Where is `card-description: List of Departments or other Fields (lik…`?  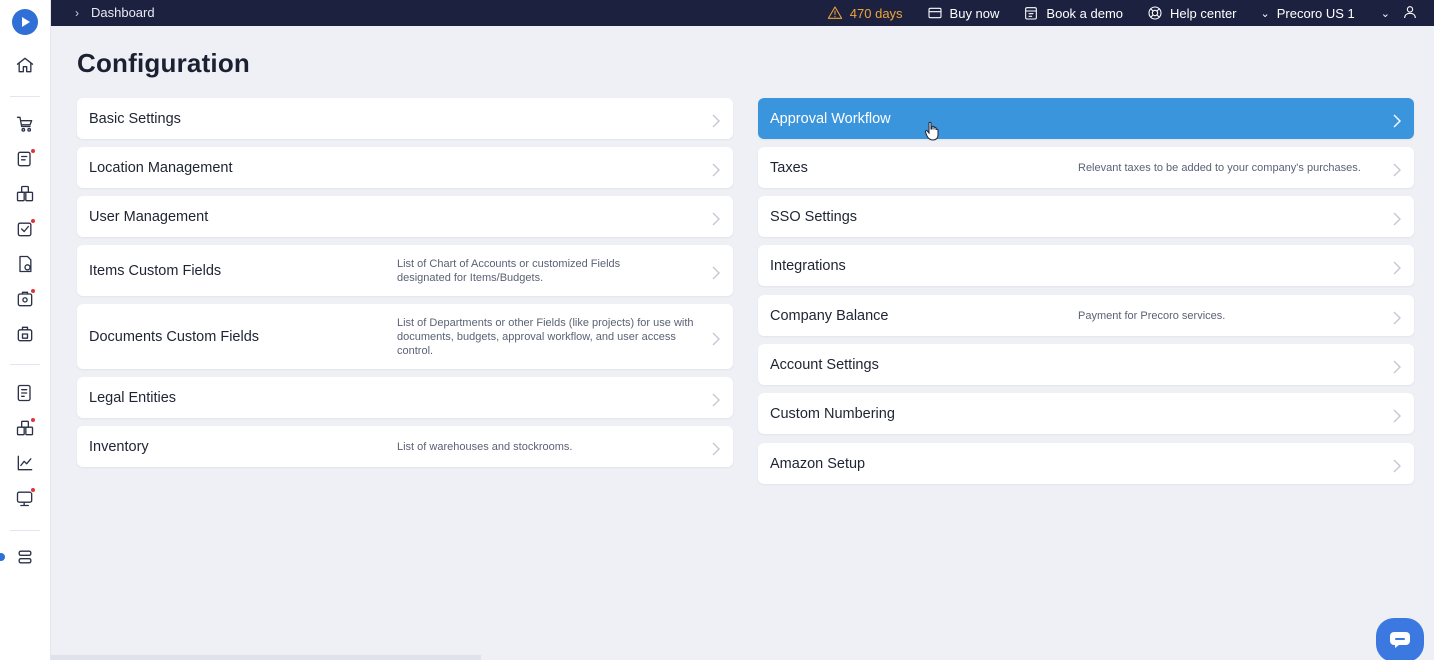
card-description: List of Departments or other Fields (lik… is located at coordinates (545, 336).